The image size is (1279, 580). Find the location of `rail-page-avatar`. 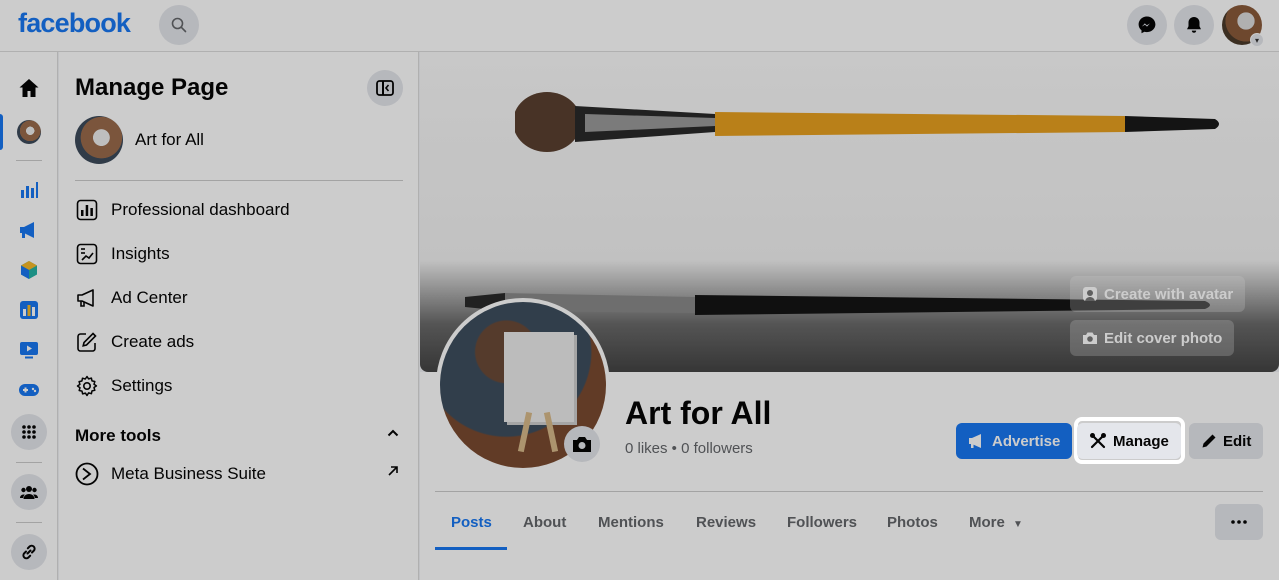

rail-page-avatar is located at coordinates (29, 132).